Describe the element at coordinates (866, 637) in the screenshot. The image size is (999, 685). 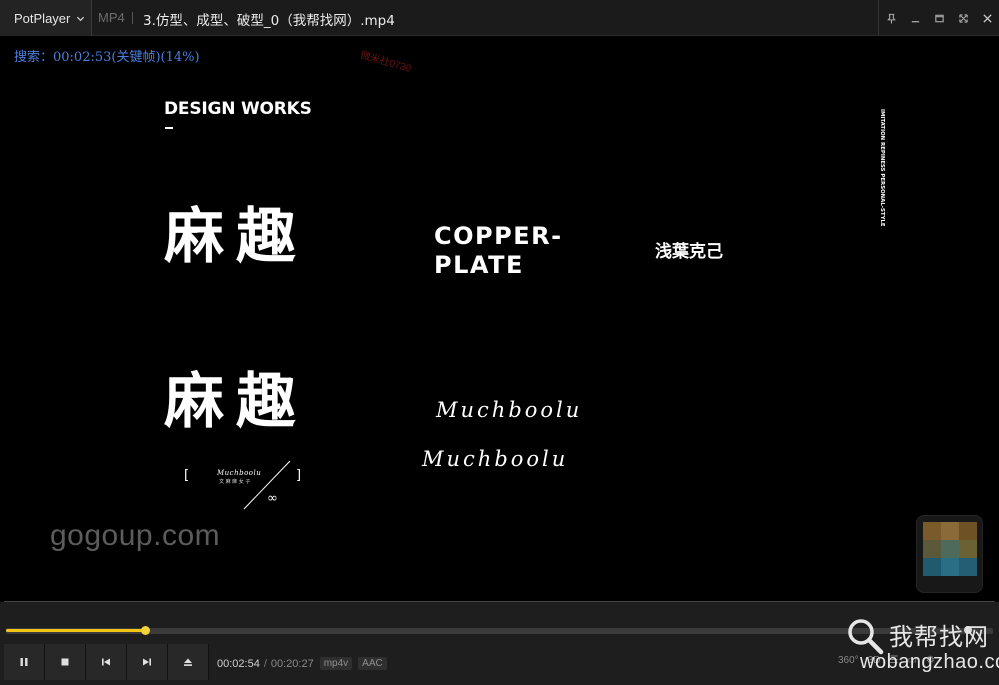
I see `magnifier-icon` at that location.